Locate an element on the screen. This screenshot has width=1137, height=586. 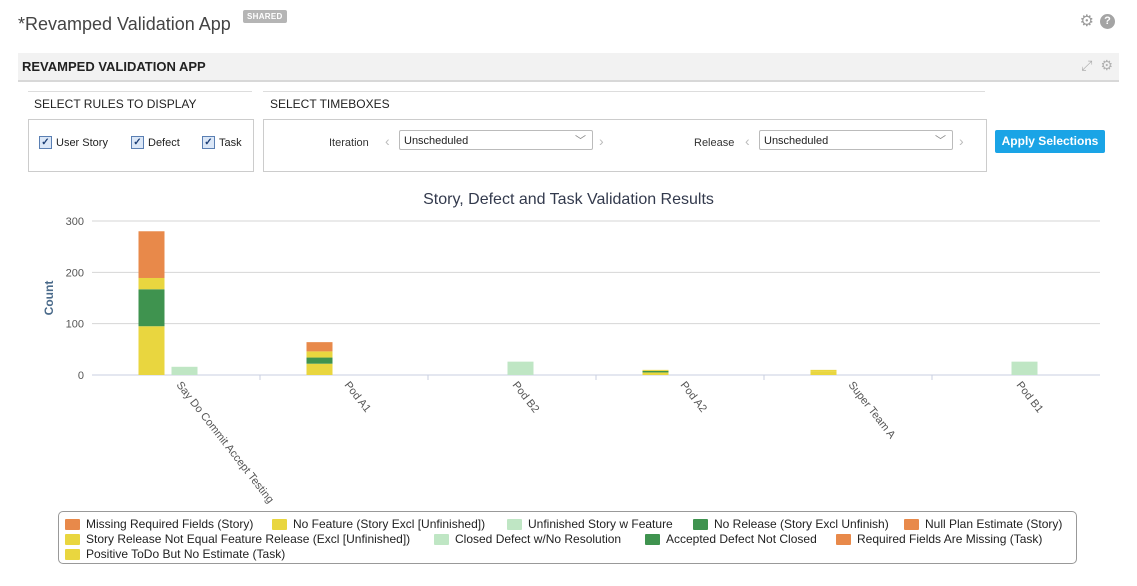
x-tick-label: Say Do Commit Accept Testing is located at coordinates (225, 442).